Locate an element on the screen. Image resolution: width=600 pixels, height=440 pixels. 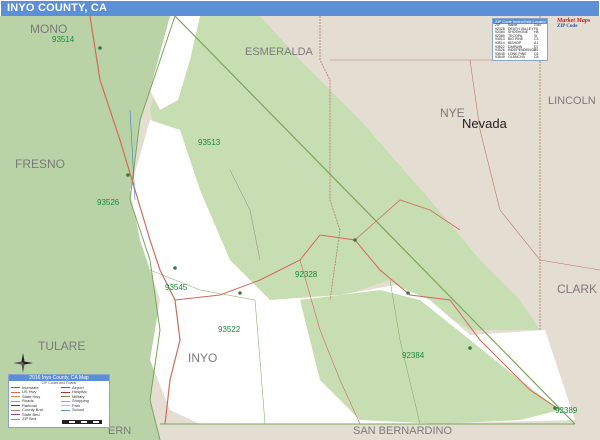
zip-index-cell: C8 is located at coordinates (536, 57).